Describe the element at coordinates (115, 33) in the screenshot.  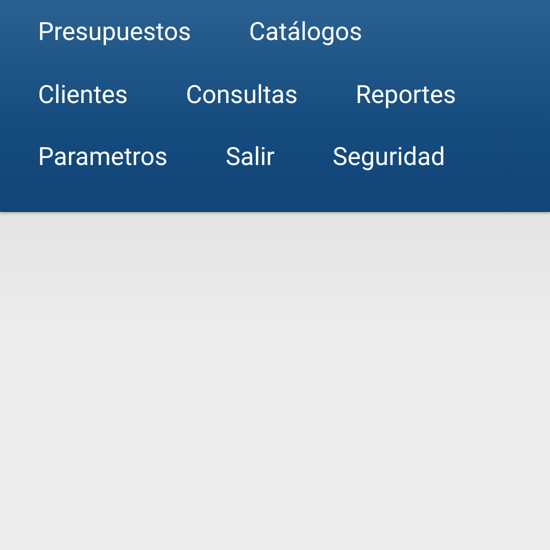
I see `menu-link: Presupuestos` at that location.